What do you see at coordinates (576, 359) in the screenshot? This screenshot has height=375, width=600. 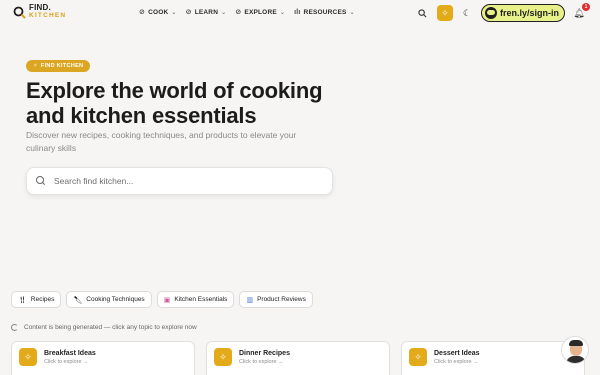 I see `avatar-body` at bounding box center [576, 359].